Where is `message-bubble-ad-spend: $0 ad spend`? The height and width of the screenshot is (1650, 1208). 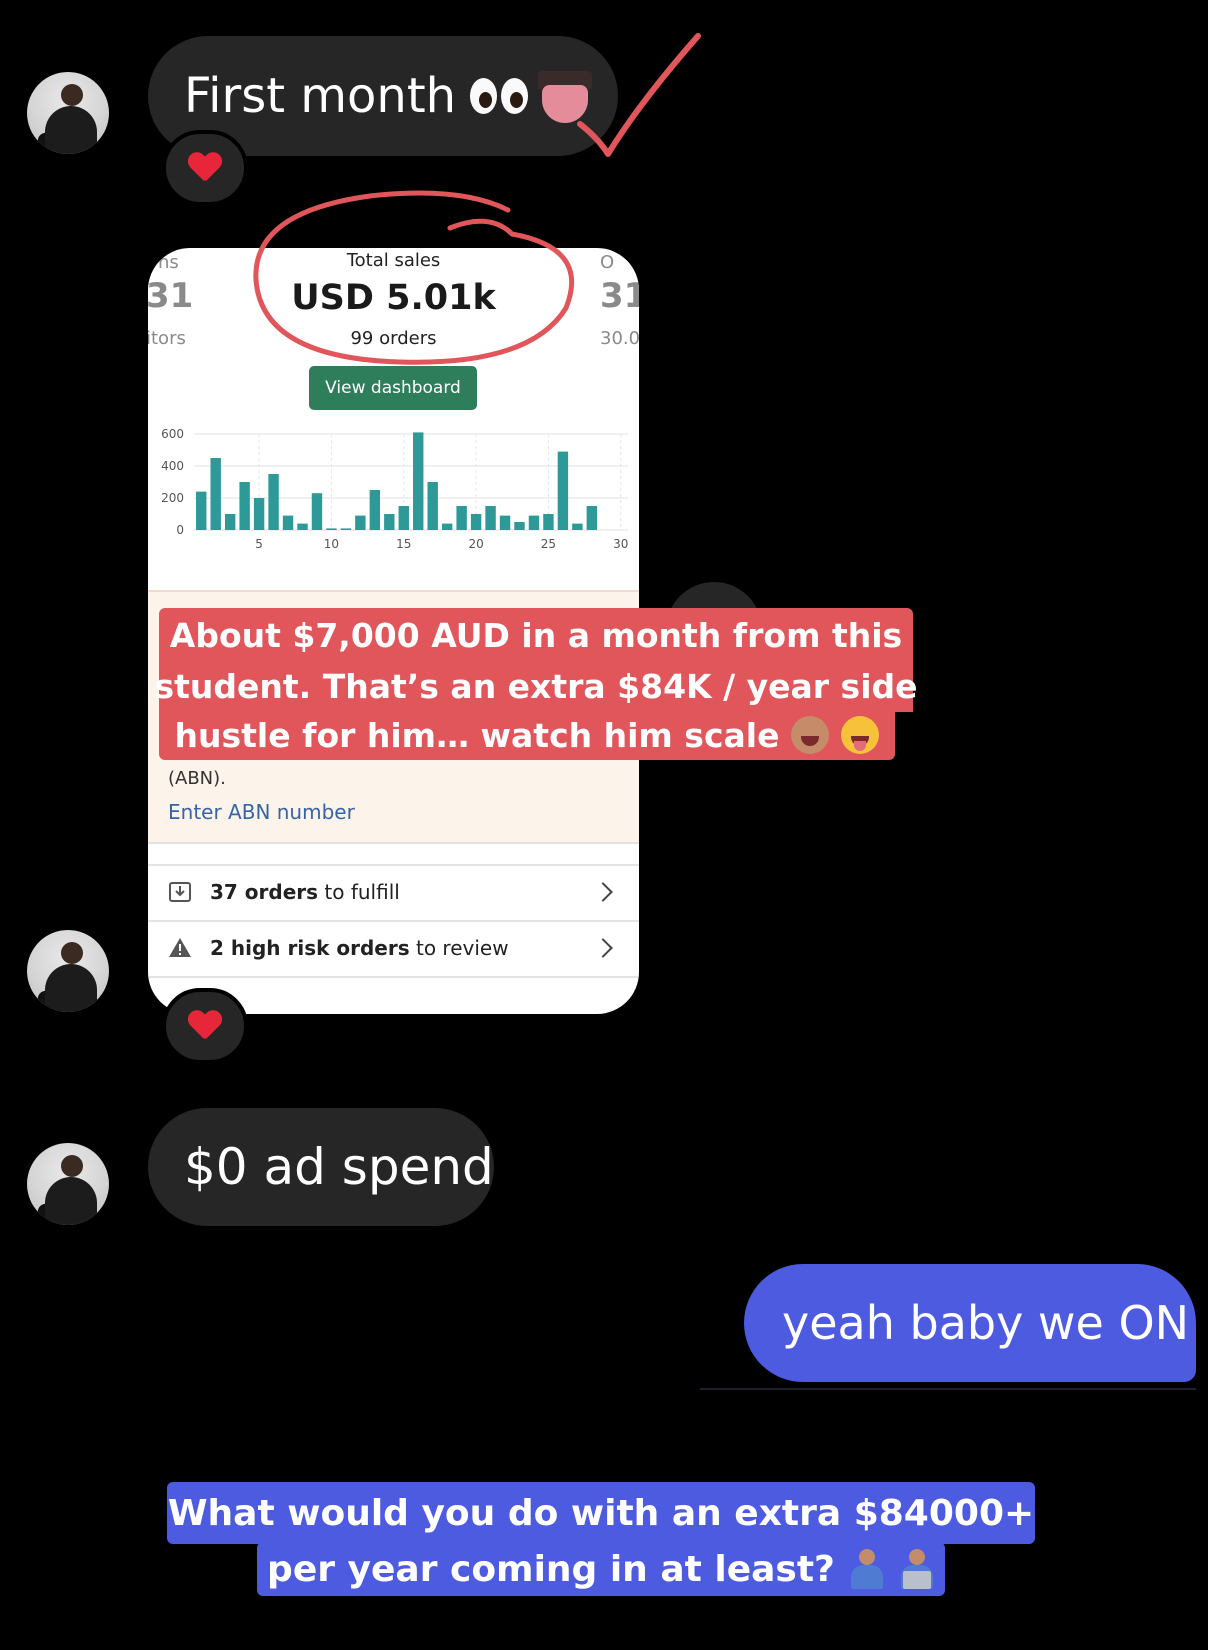
message-bubble-ad-spend: $0 ad spend is located at coordinates (321, 1167).